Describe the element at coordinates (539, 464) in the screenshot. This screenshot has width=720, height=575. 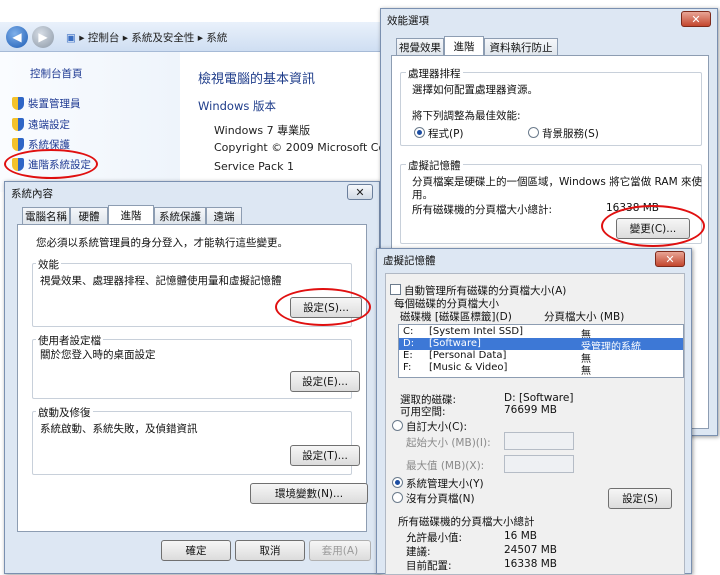
I see `max-size-input` at that location.